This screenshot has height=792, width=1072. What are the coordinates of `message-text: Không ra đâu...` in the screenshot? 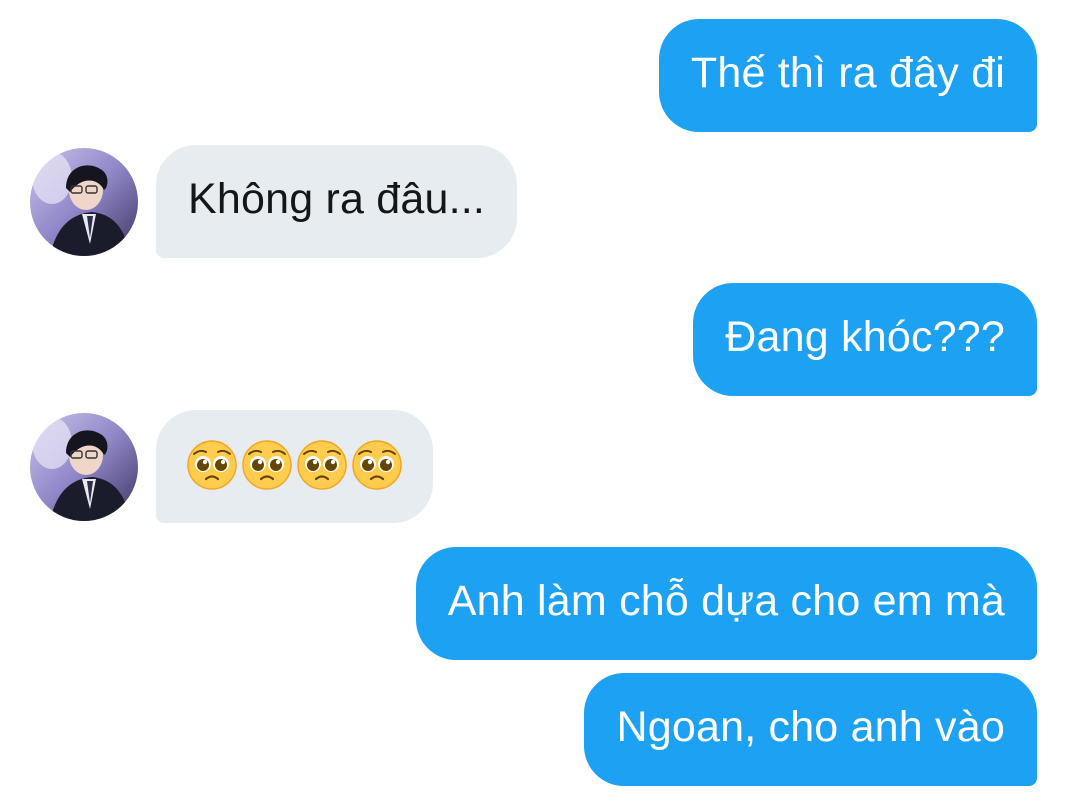 It's located at (337, 199).